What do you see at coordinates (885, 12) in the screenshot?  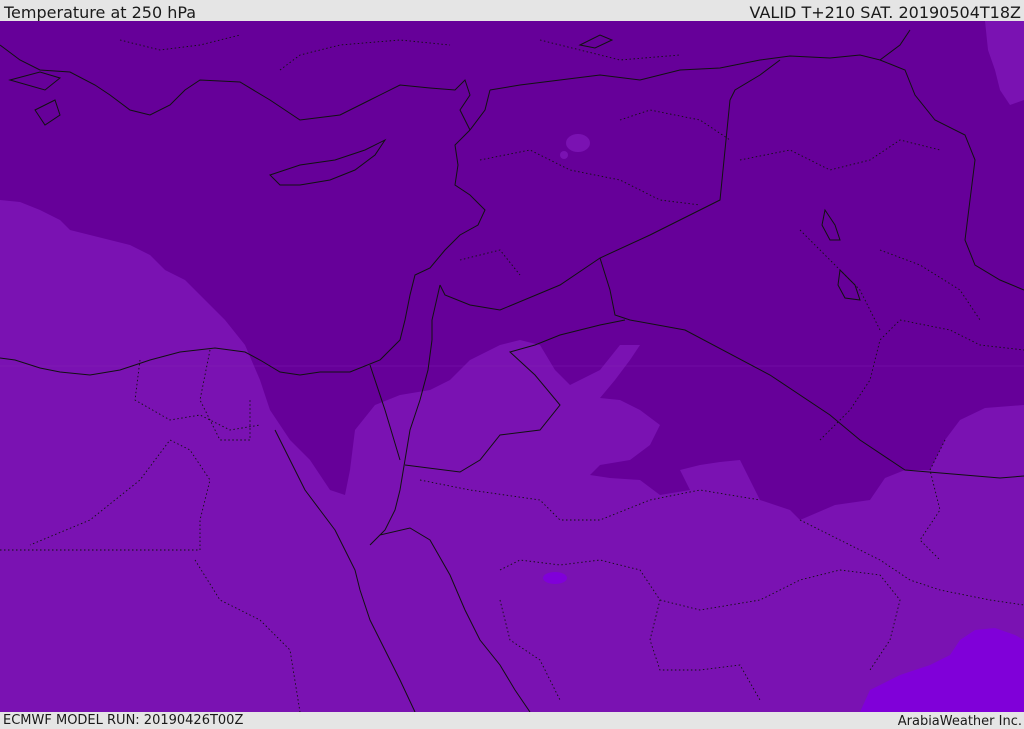 I see `valid-time: VALID T+210 SAT. 20190504T18Z` at bounding box center [885, 12].